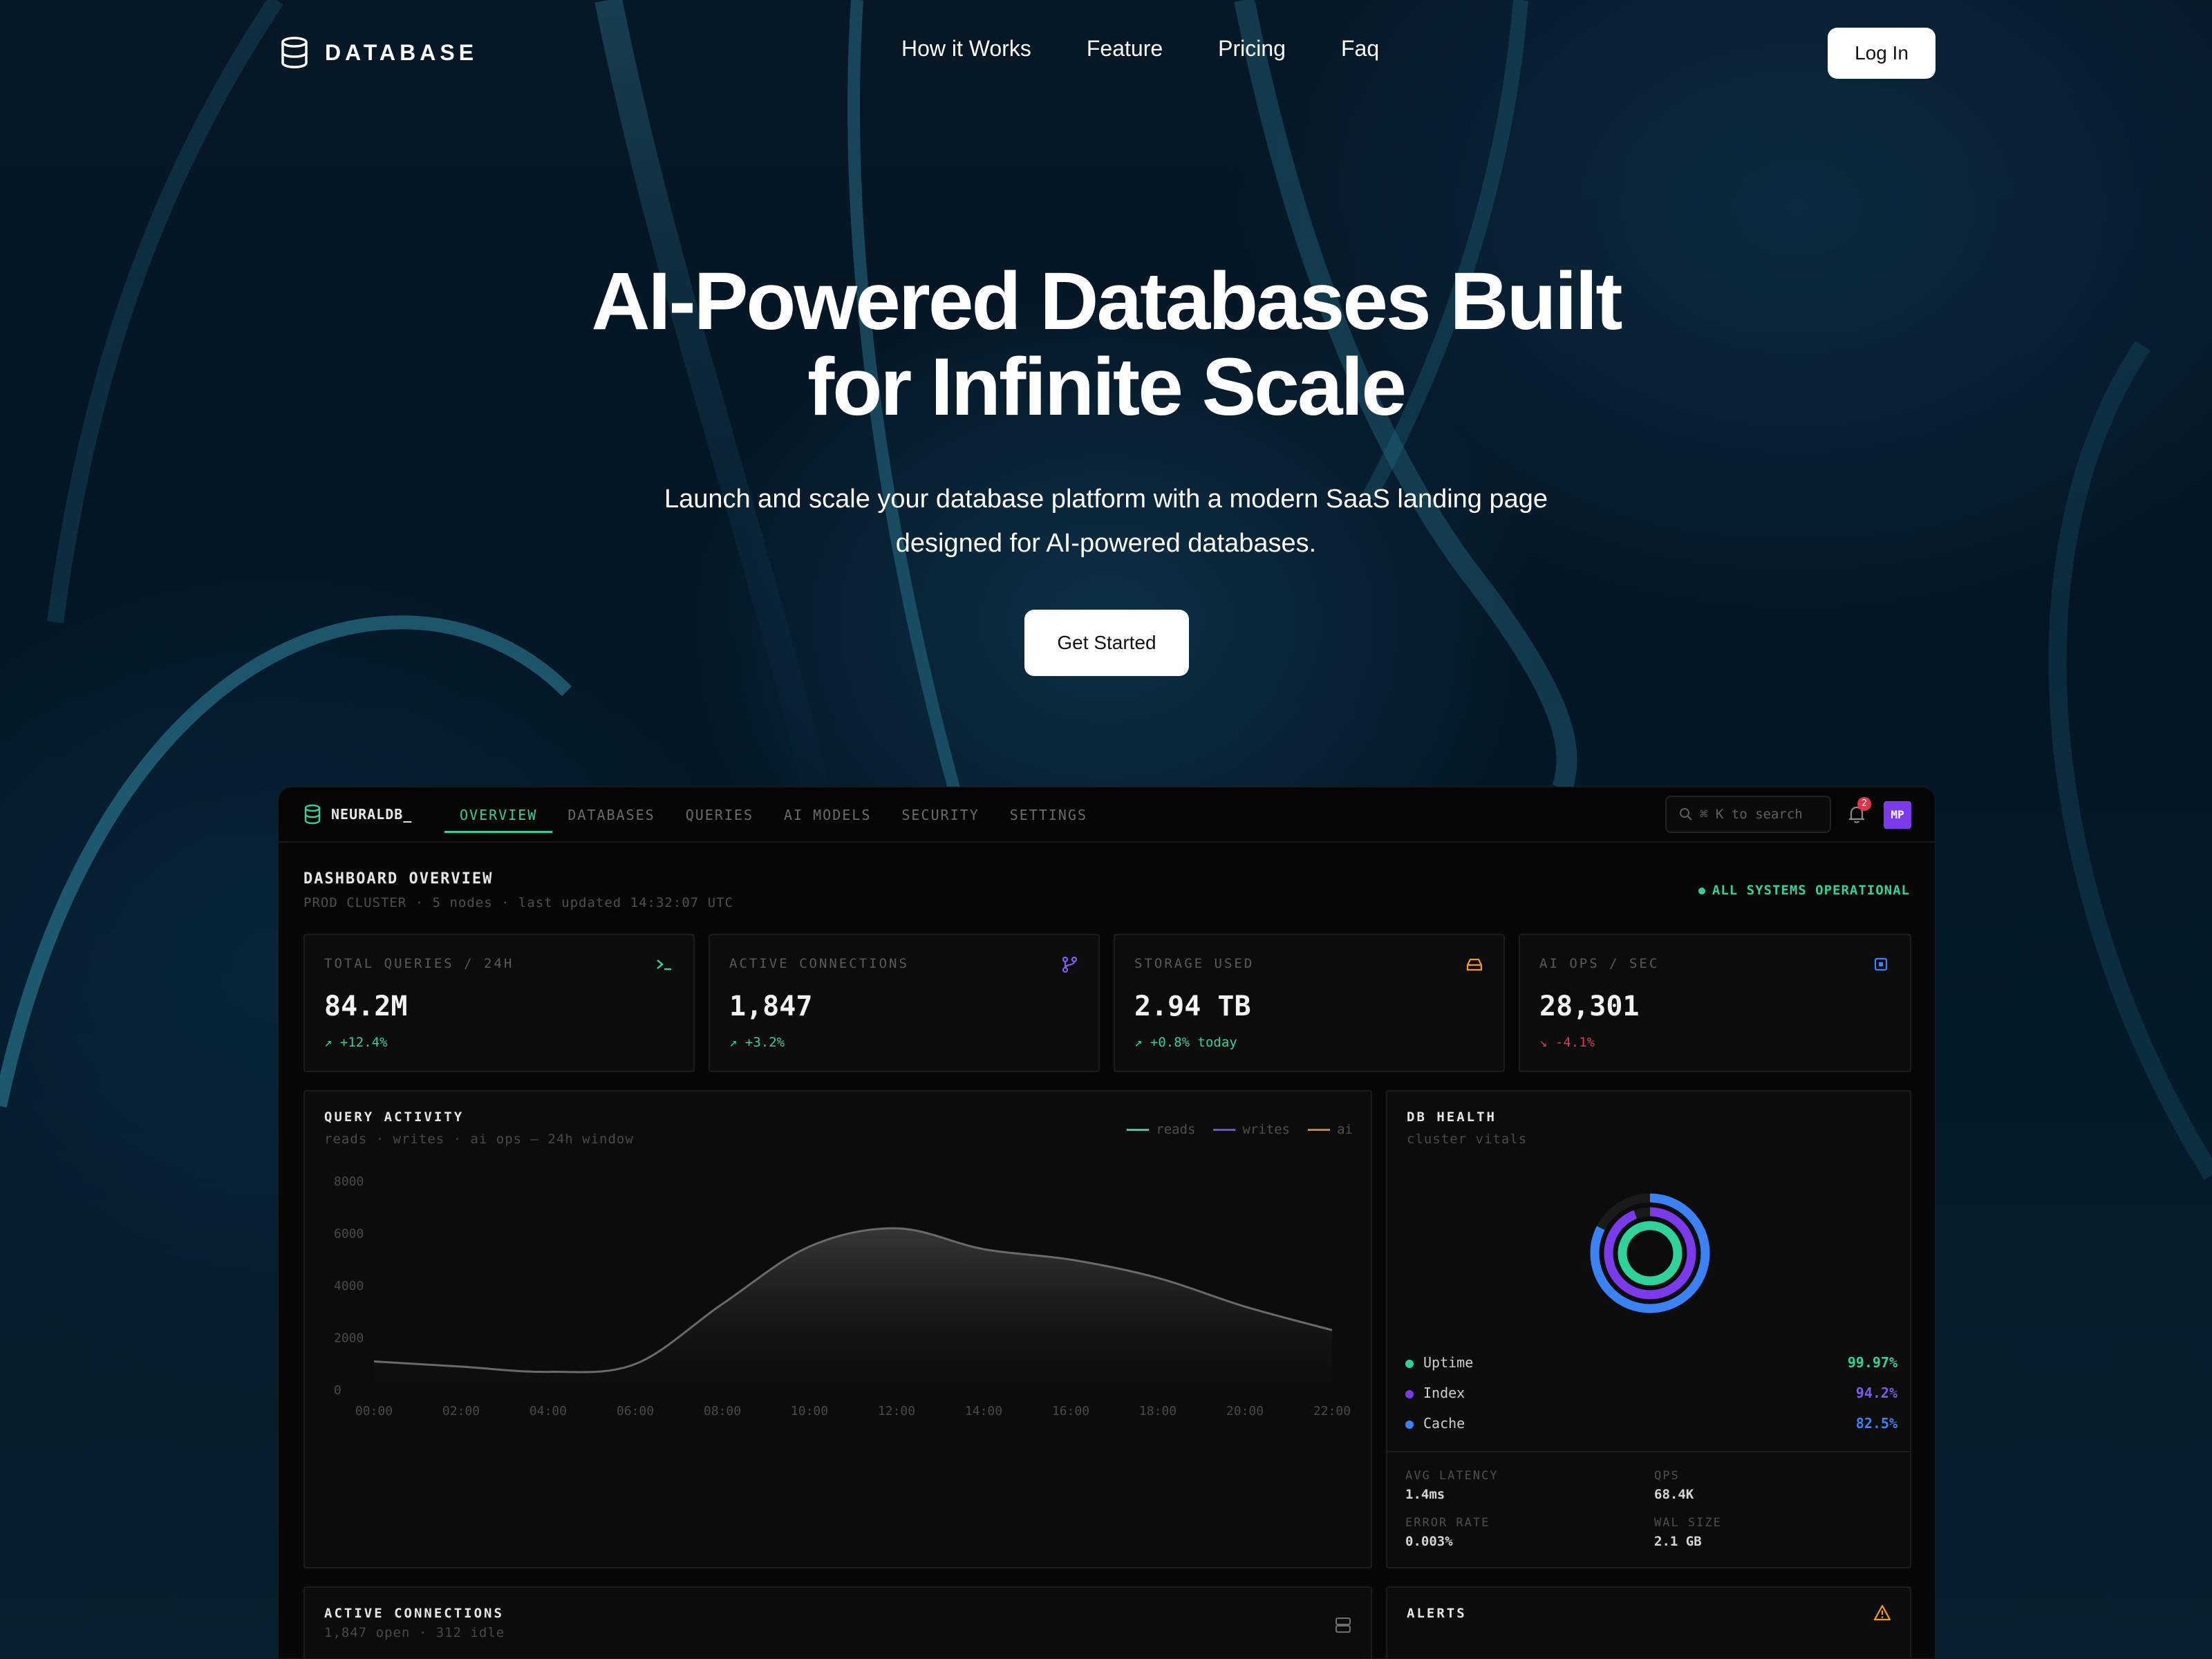 This screenshot has width=2212, height=1659. Describe the element at coordinates (372, 814) in the screenshot. I see `dashboard-brand-text: NEURALDB_` at that location.